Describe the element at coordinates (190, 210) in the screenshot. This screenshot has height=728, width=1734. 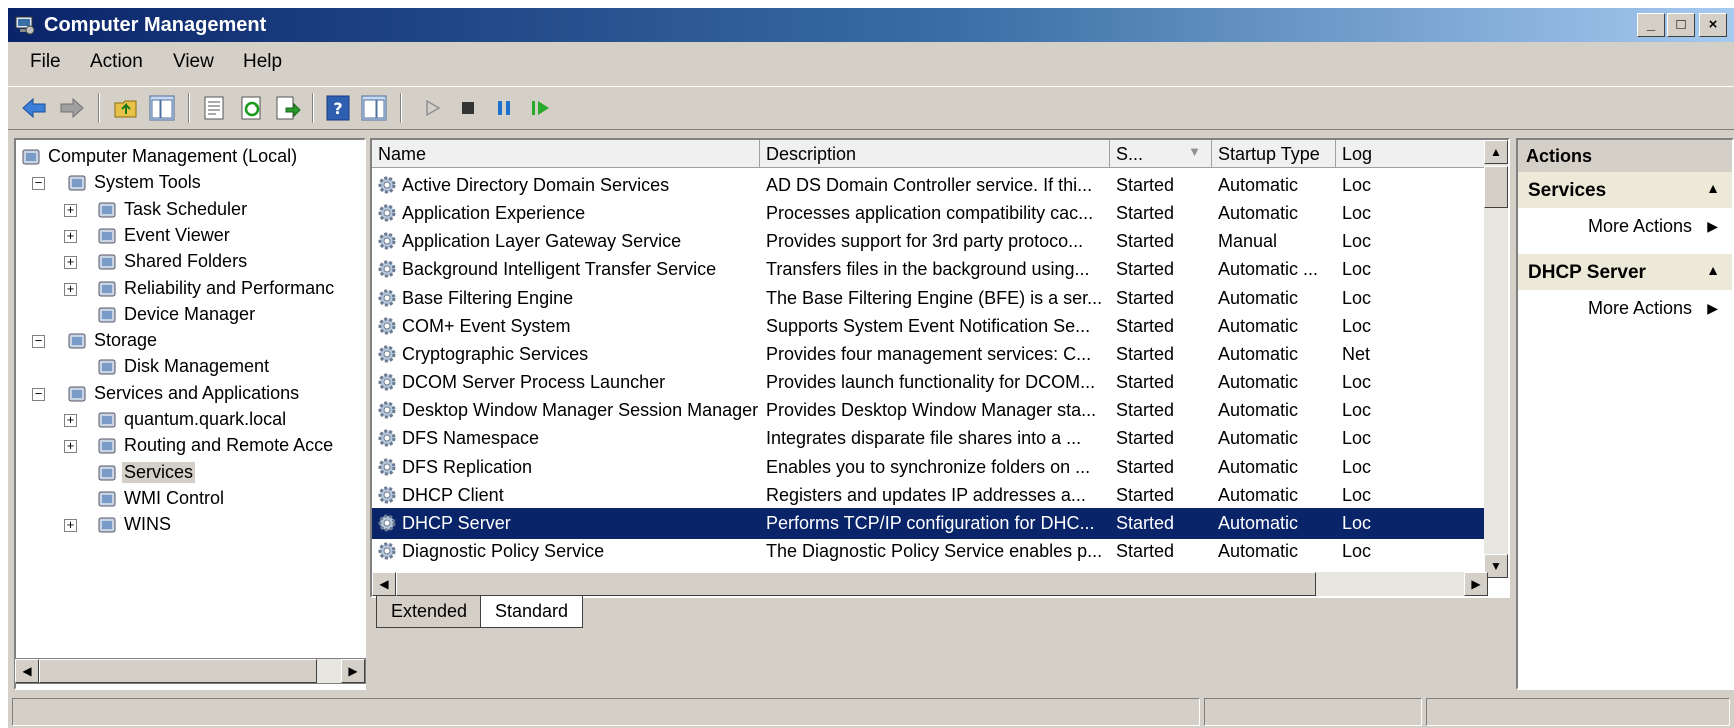
I see `tree-item: + Task Scheduler` at that location.